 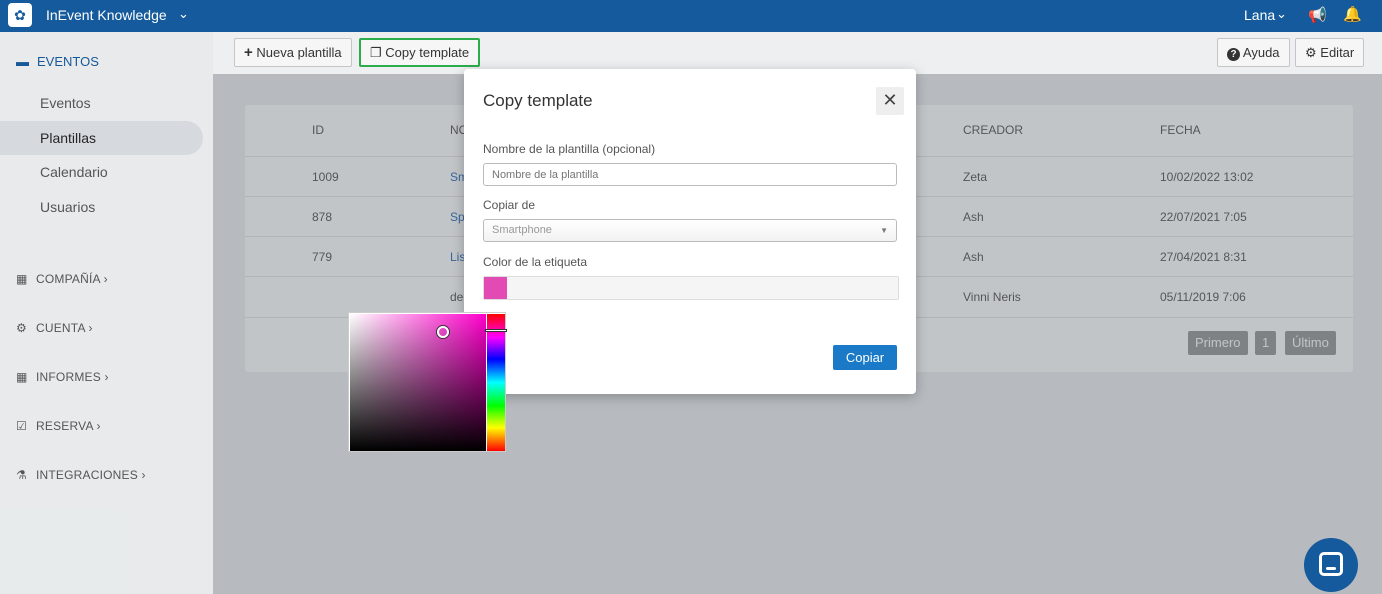 What do you see at coordinates (106, 15) in the screenshot?
I see `app-name: InEvent Knowledge` at bounding box center [106, 15].